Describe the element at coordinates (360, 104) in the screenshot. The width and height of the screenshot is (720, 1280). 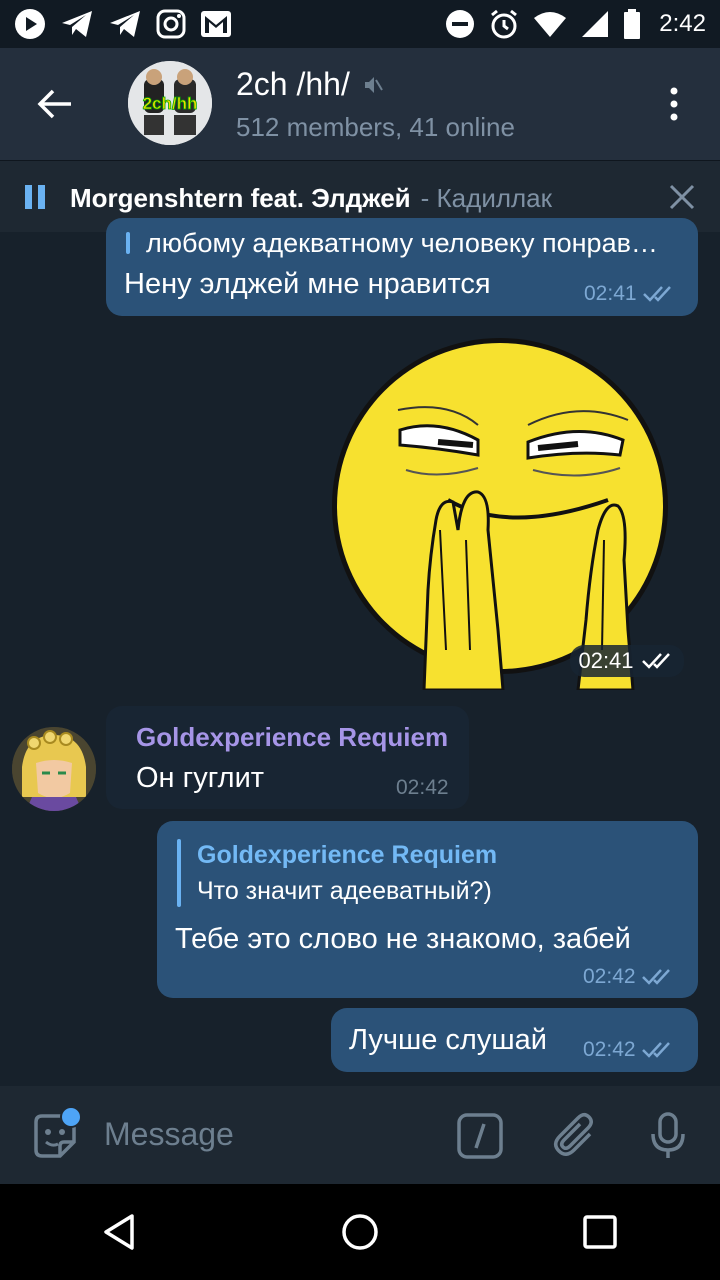
I see `chat-header: 2ch/hh 2ch /hh/ 512 members, 41 online` at that location.